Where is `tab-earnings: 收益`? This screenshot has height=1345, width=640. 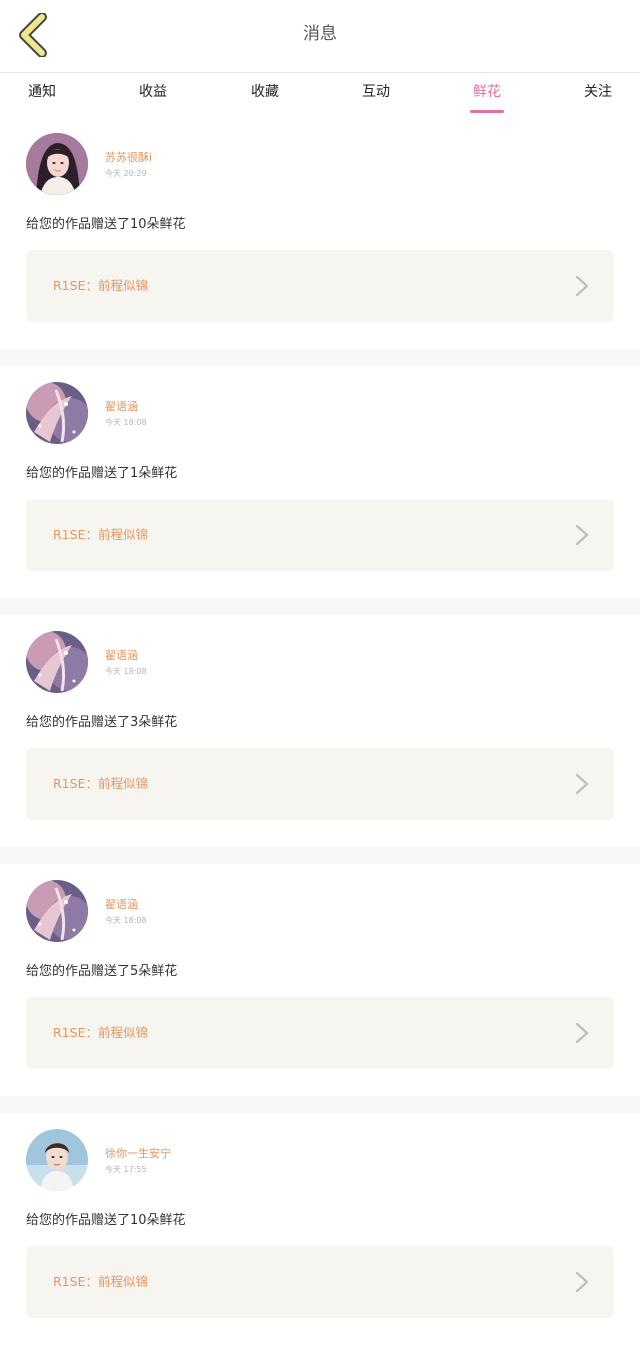
tab-earnings: 收益 is located at coordinates (153, 95).